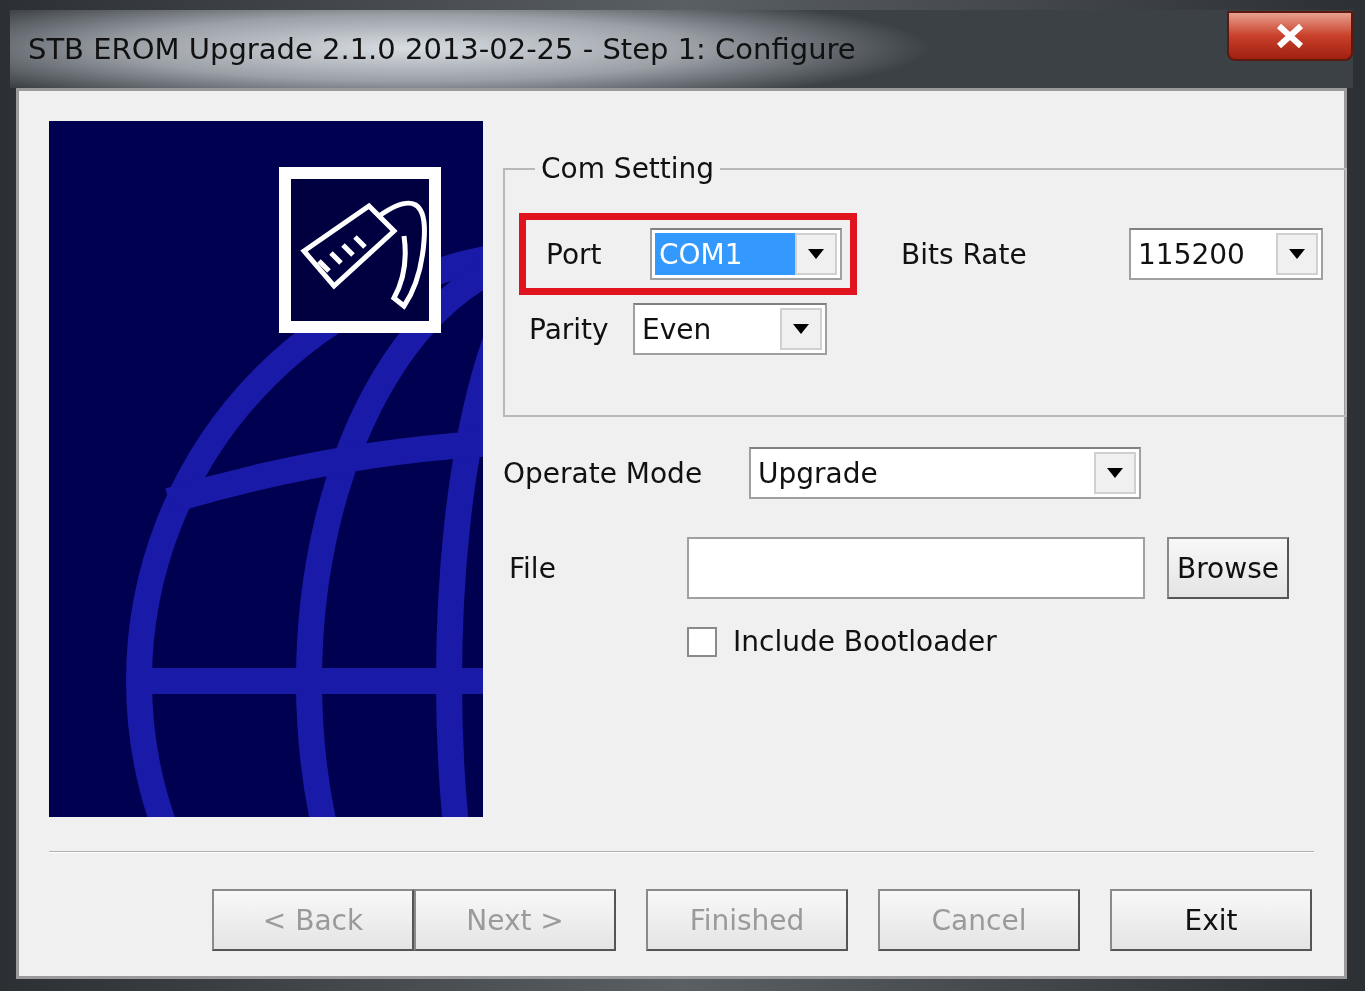  I want to click on close-button, so click(1290, 36).